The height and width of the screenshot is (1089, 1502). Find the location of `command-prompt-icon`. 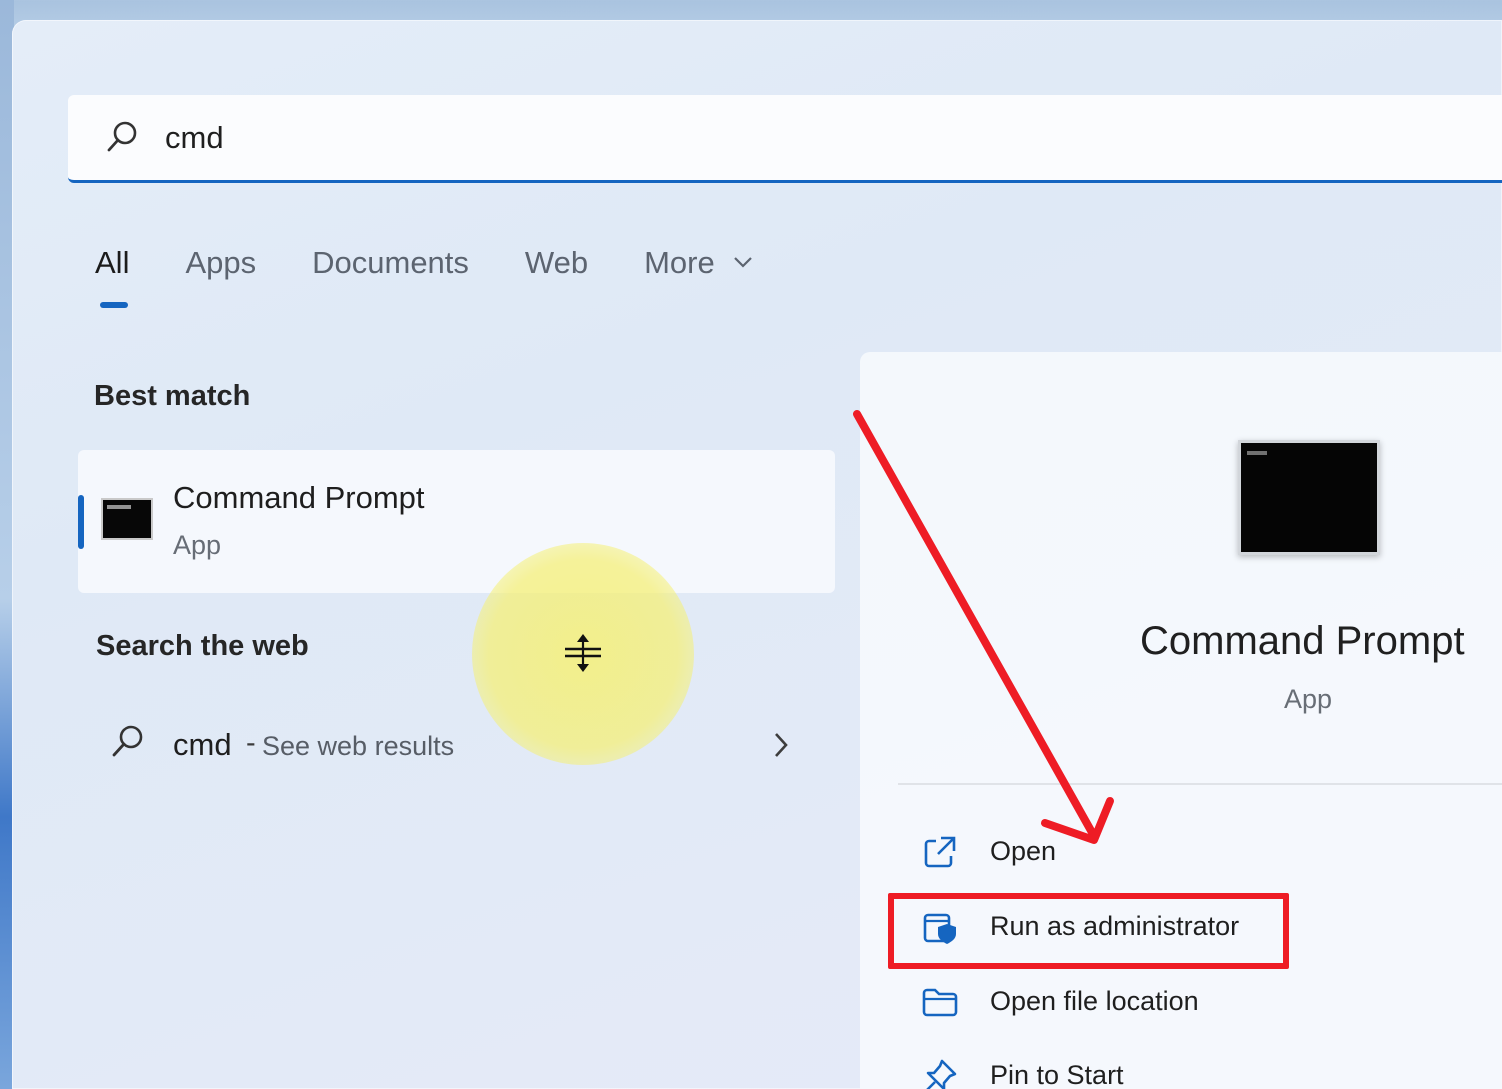

command-prompt-icon is located at coordinates (127, 519).